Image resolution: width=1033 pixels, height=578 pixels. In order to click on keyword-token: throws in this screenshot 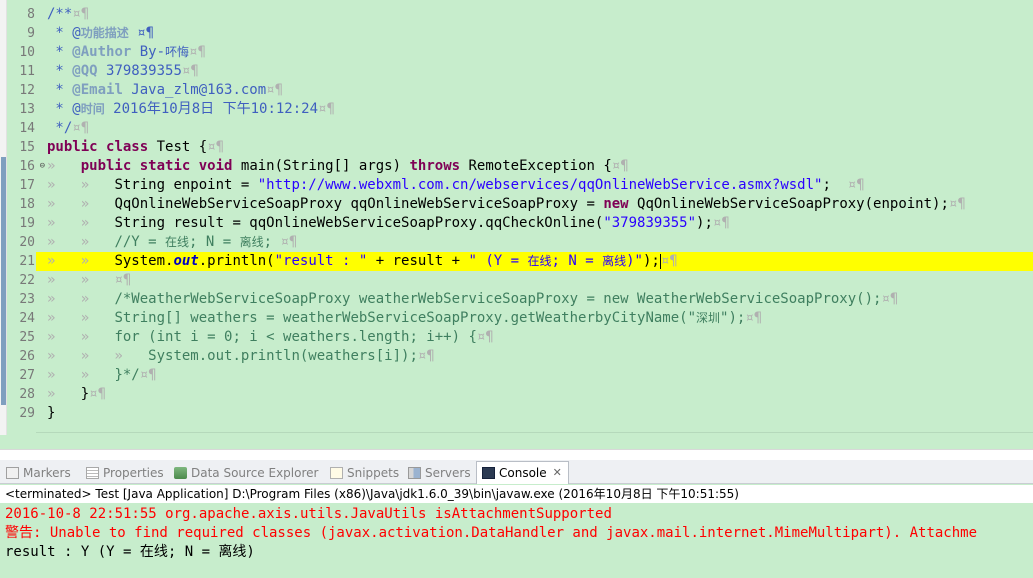, I will do `click(435, 166)`.